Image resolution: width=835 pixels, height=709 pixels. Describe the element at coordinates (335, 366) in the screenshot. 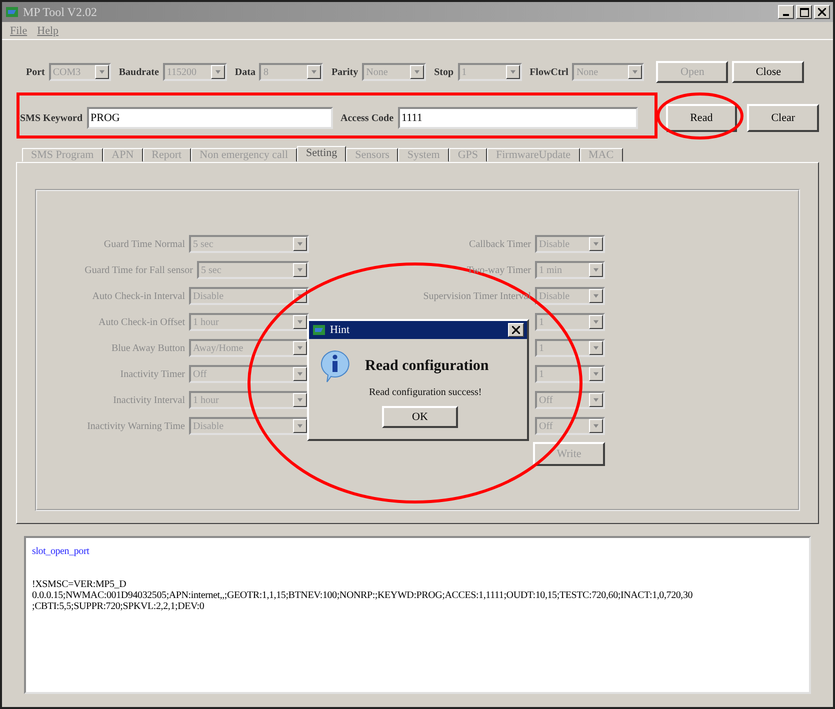

I see `info-icon` at that location.